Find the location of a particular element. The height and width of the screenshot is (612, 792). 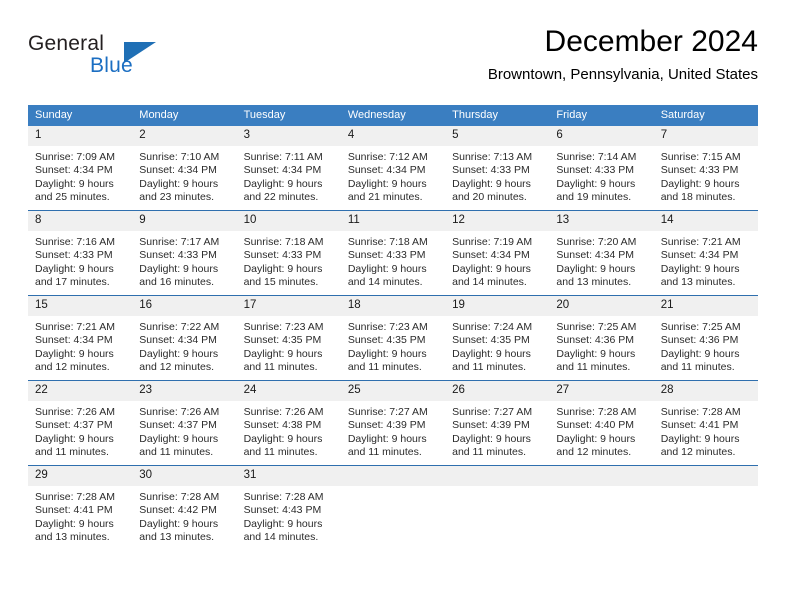

day-number is located at coordinates (601, 476).